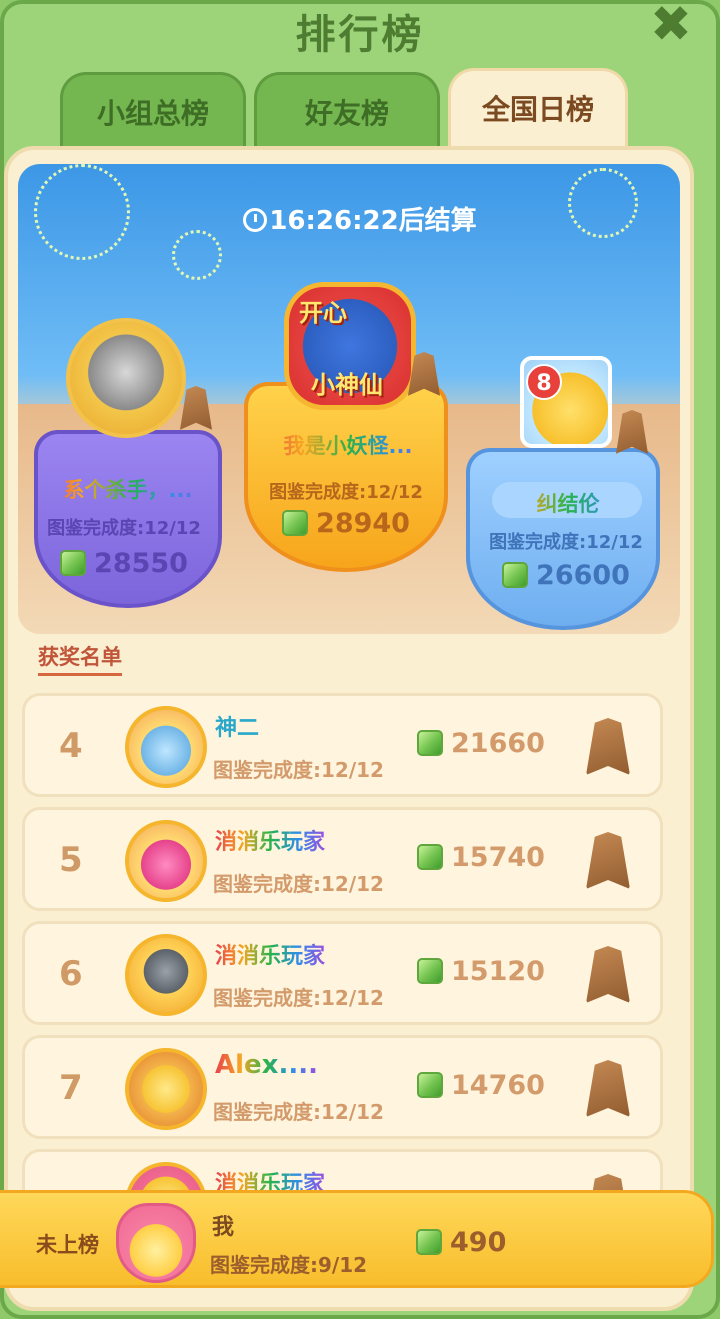  I want to click on close-icon: ✖, so click(671, 25).